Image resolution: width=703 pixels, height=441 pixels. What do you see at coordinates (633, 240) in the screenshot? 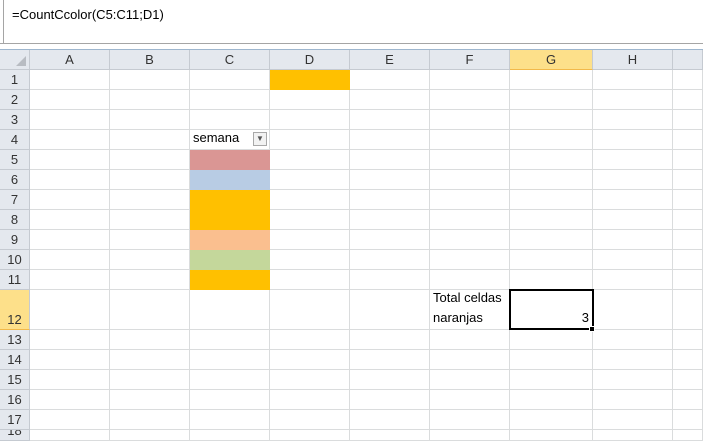
I see `cell-H9` at bounding box center [633, 240].